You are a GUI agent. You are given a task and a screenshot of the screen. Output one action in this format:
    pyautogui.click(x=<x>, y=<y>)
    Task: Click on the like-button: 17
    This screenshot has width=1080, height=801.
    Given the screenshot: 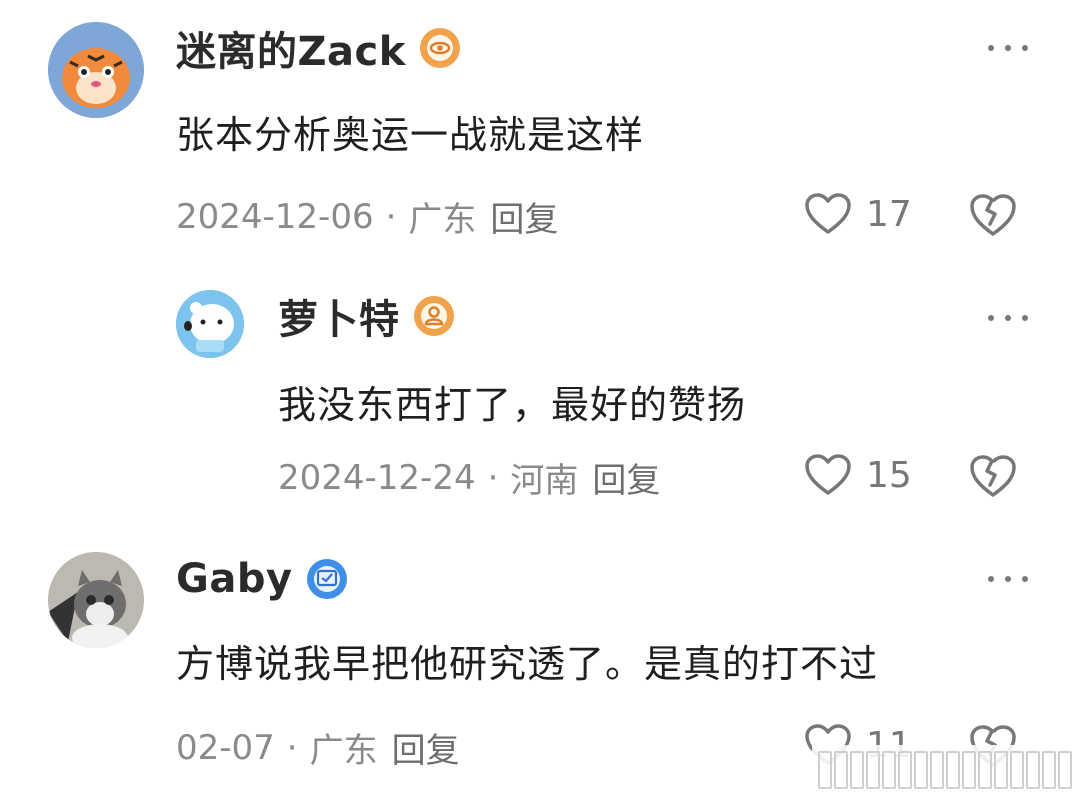 What is the action you would take?
    pyautogui.click(x=858, y=214)
    